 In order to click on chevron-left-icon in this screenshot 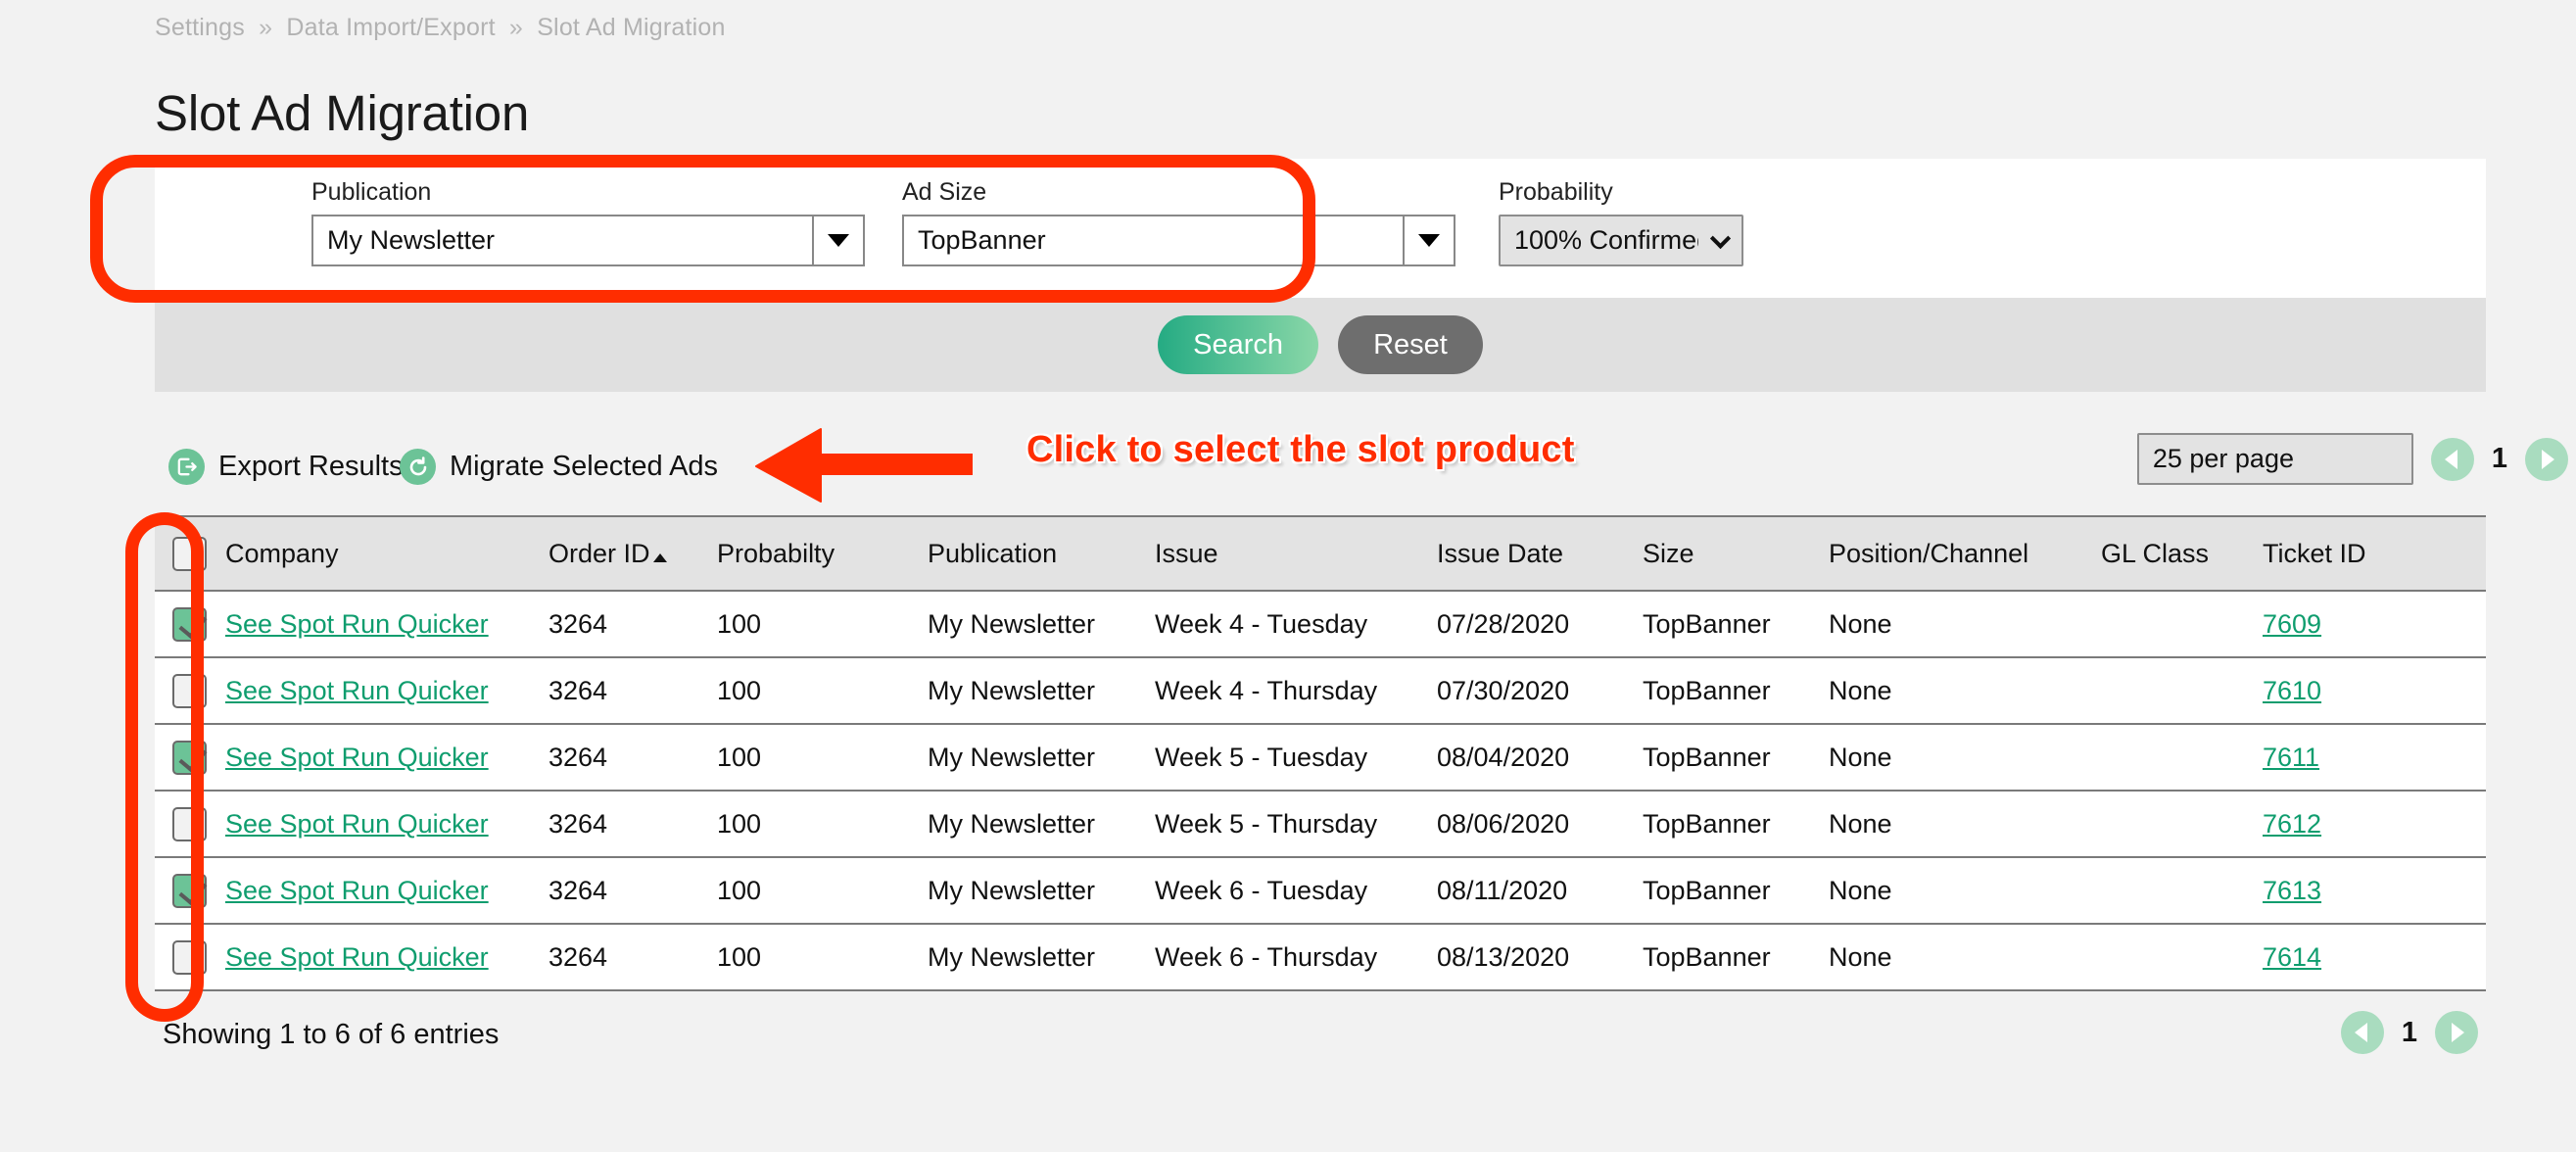, I will do `click(2360, 1032)`.